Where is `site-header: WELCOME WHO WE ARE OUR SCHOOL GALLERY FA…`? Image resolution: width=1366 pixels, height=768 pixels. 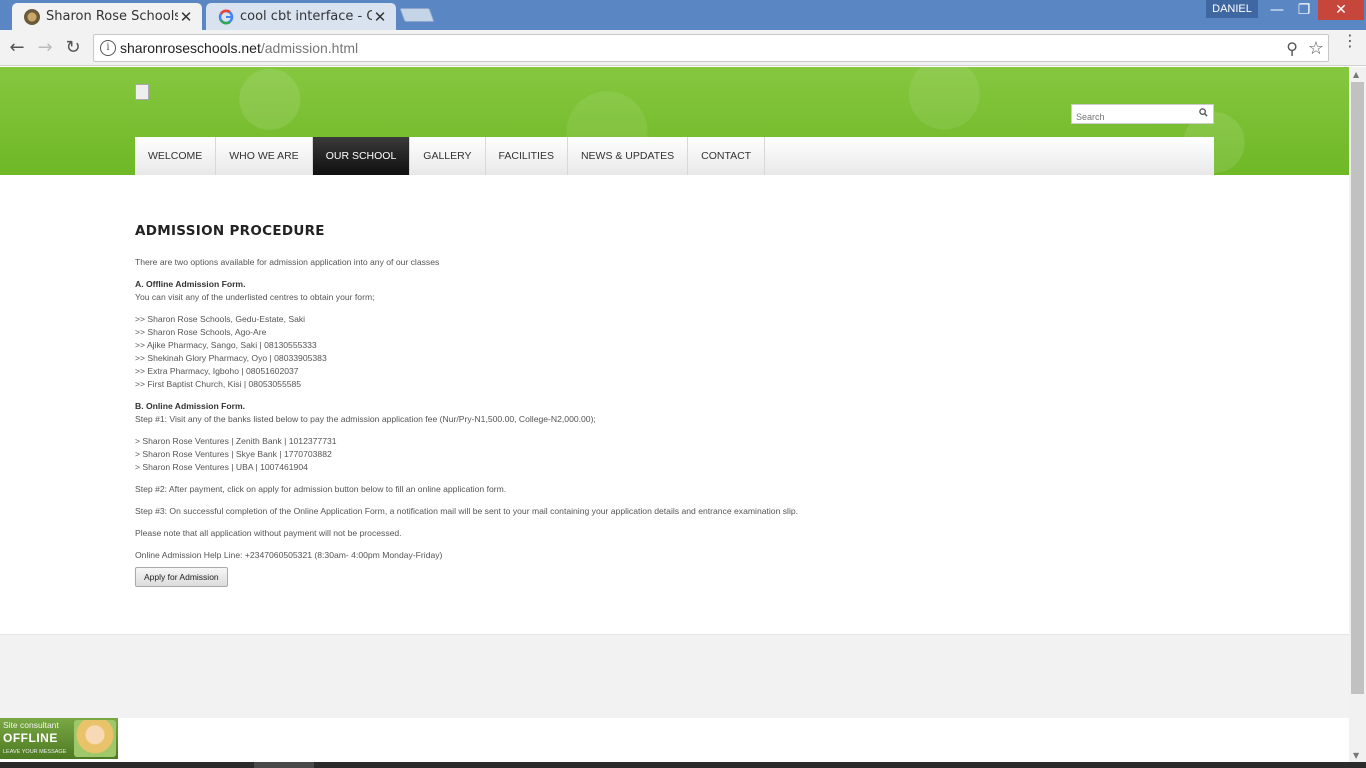 site-header: WELCOME WHO WE ARE OUR SCHOOL GALLERY FA… is located at coordinates (674, 121).